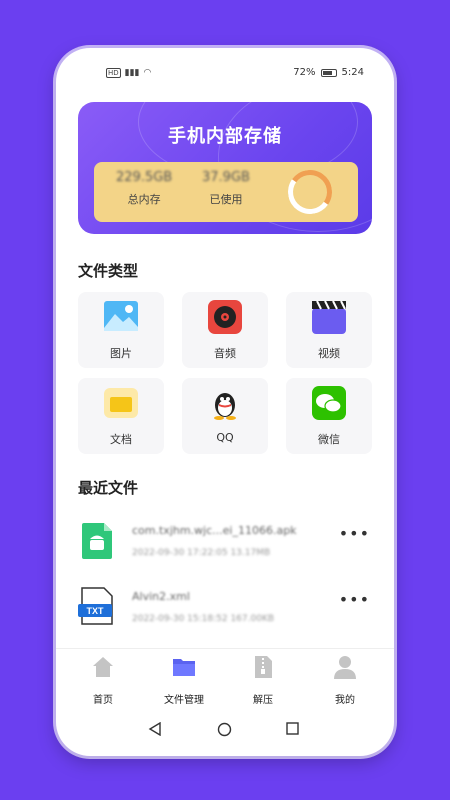 The width and height of the screenshot is (450, 800). What do you see at coordinates (292, 728) in the screenshot?
I see `recents-icon` at bounding box center [292, 728].